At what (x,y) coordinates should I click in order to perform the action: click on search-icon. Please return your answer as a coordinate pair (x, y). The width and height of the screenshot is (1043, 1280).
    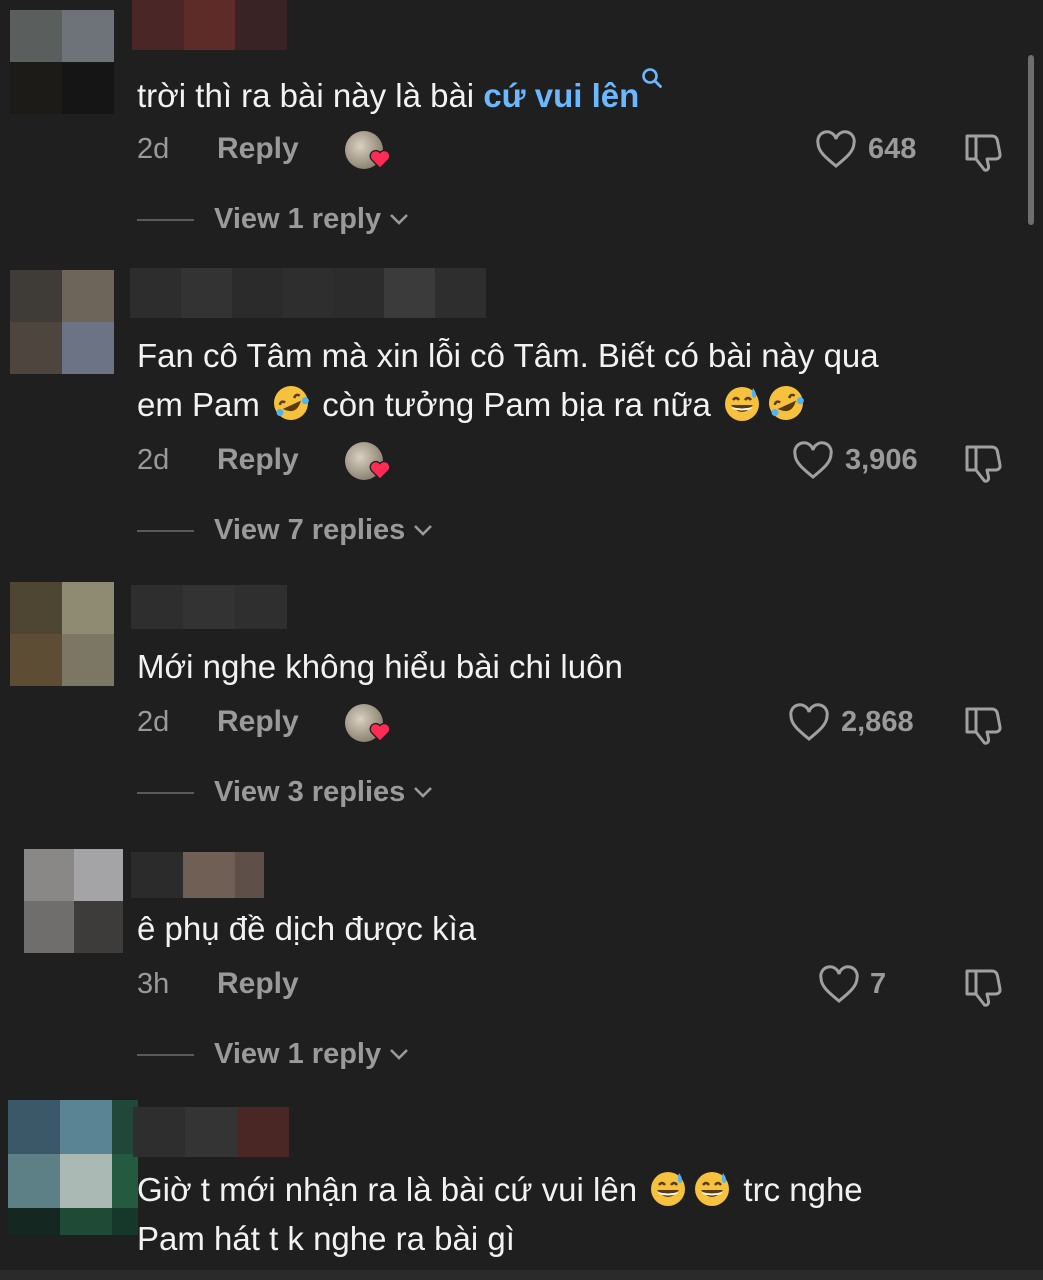
    Looking at the image, I should click on (652, 78).